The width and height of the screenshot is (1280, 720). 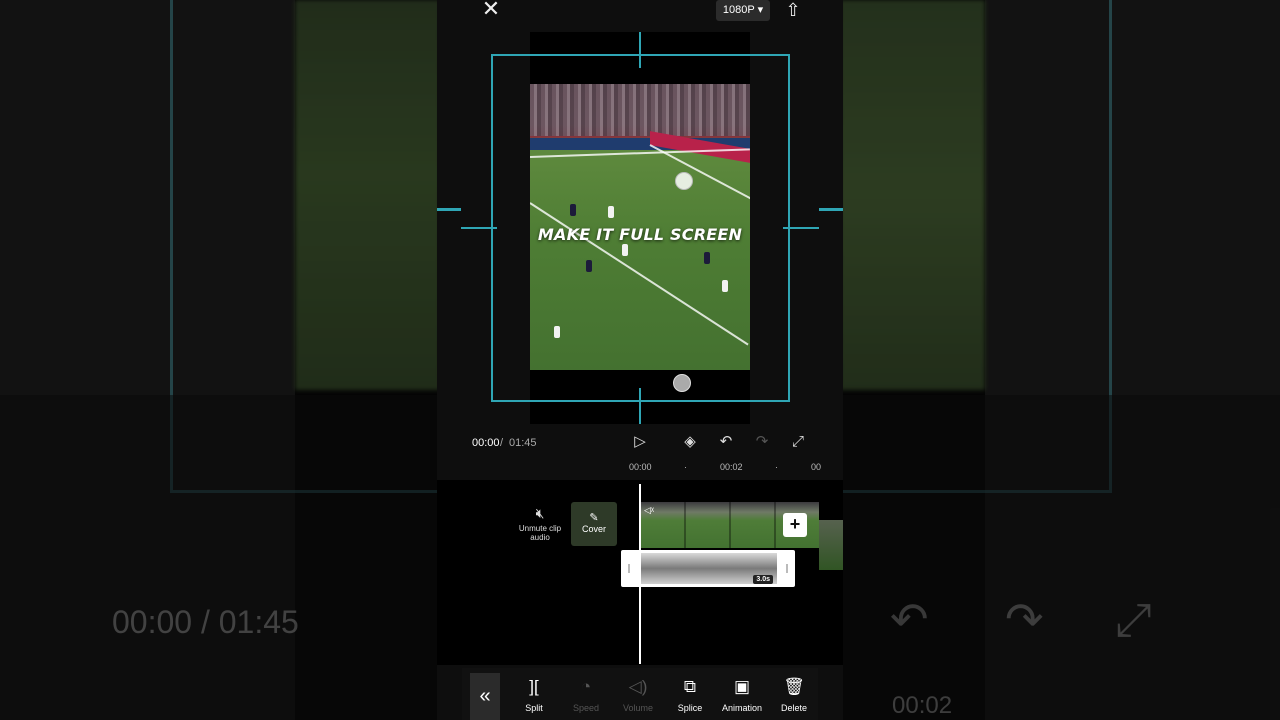 I want to click on volume-button: ◁) Volume, so click(x=638, y=694).